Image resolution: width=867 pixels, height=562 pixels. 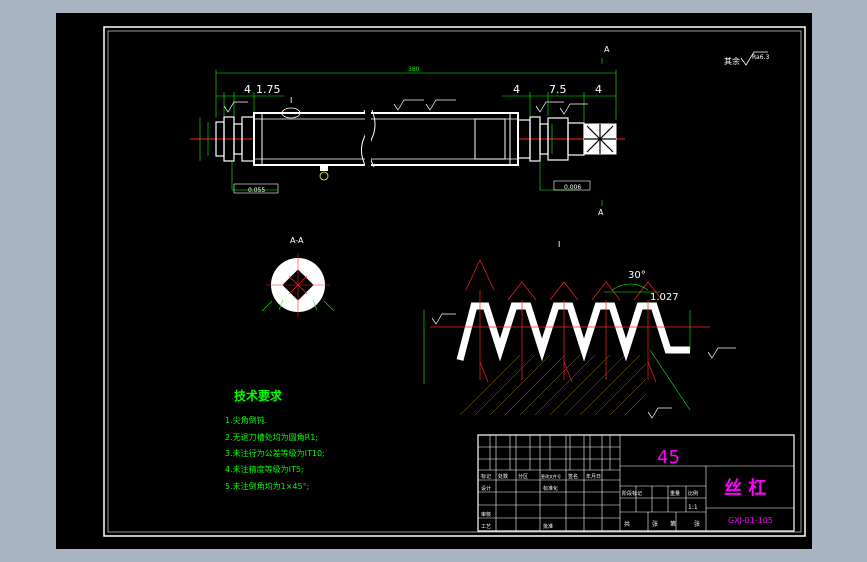 What do you see at coordinates (486, 476) in the screenshot?
I see `tb-row-label-1: 标记` at bounding box center [486, 476].